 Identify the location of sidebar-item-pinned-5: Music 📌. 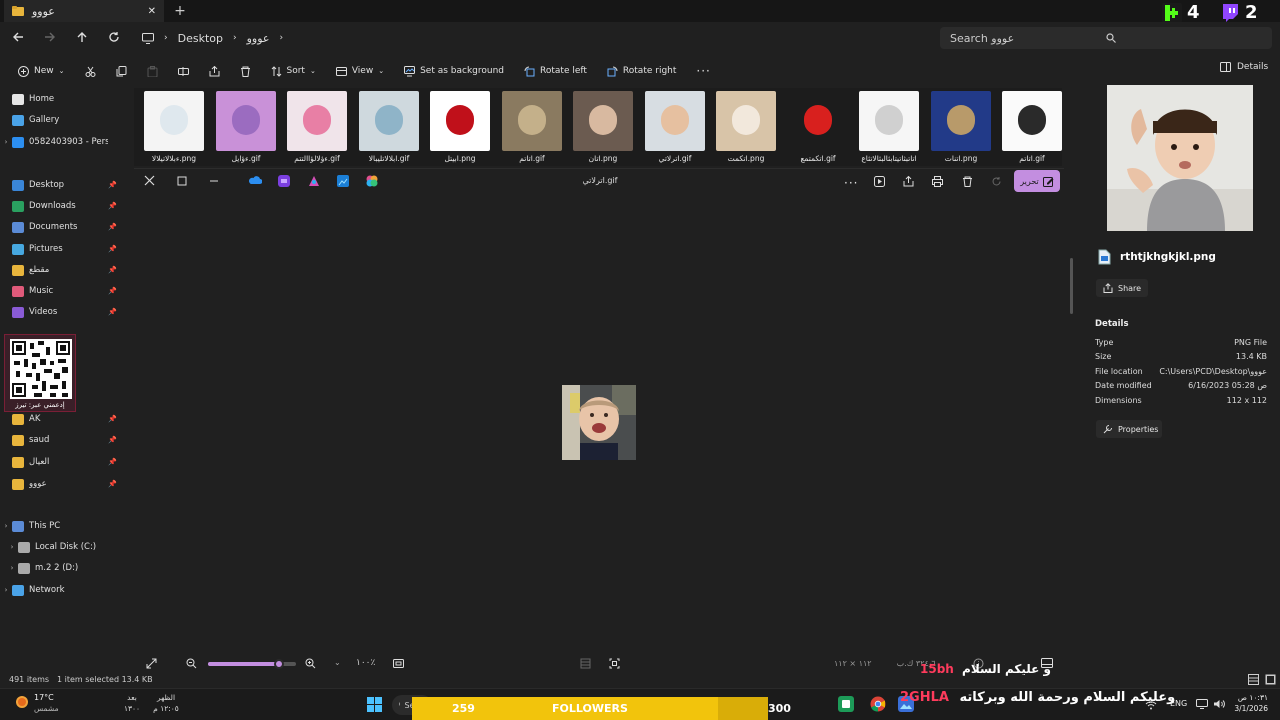
(62, 291).